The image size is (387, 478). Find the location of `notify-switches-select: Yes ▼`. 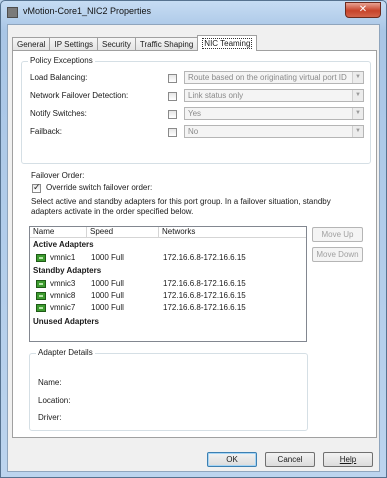

notify-switches-select: Yes ▼ is located at coordinates (274, 113).